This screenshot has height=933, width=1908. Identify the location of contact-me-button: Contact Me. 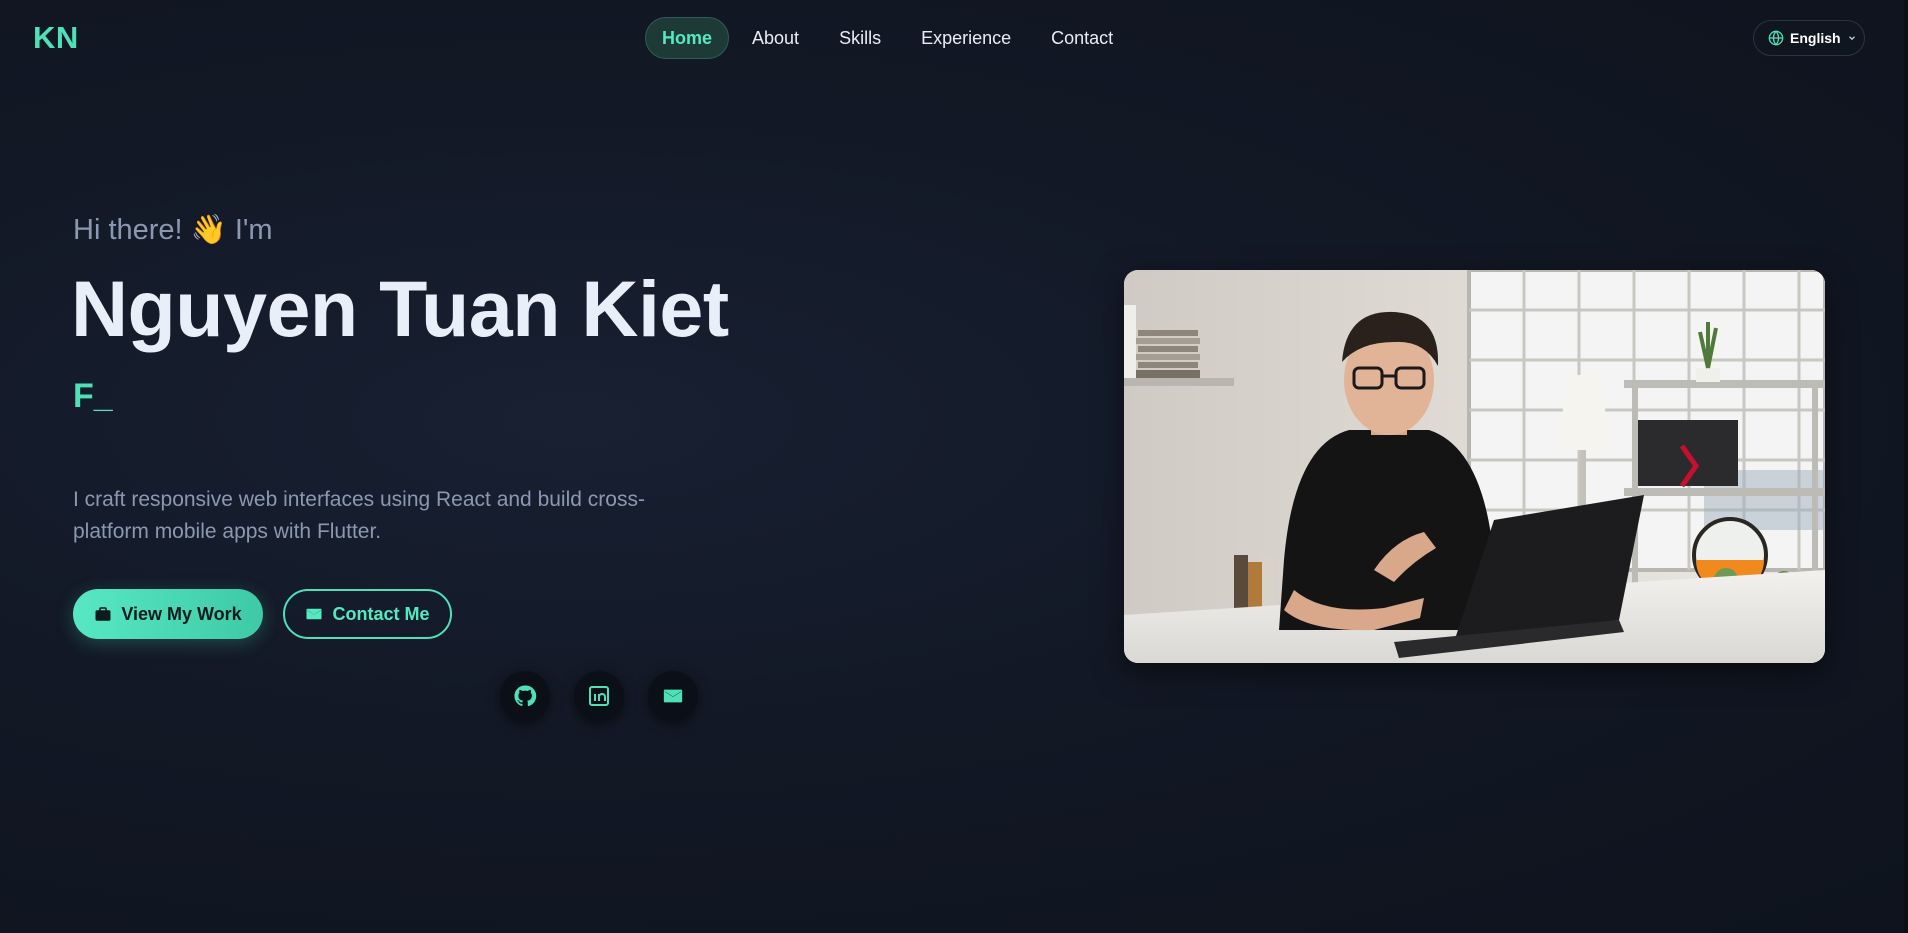
(367, 614).